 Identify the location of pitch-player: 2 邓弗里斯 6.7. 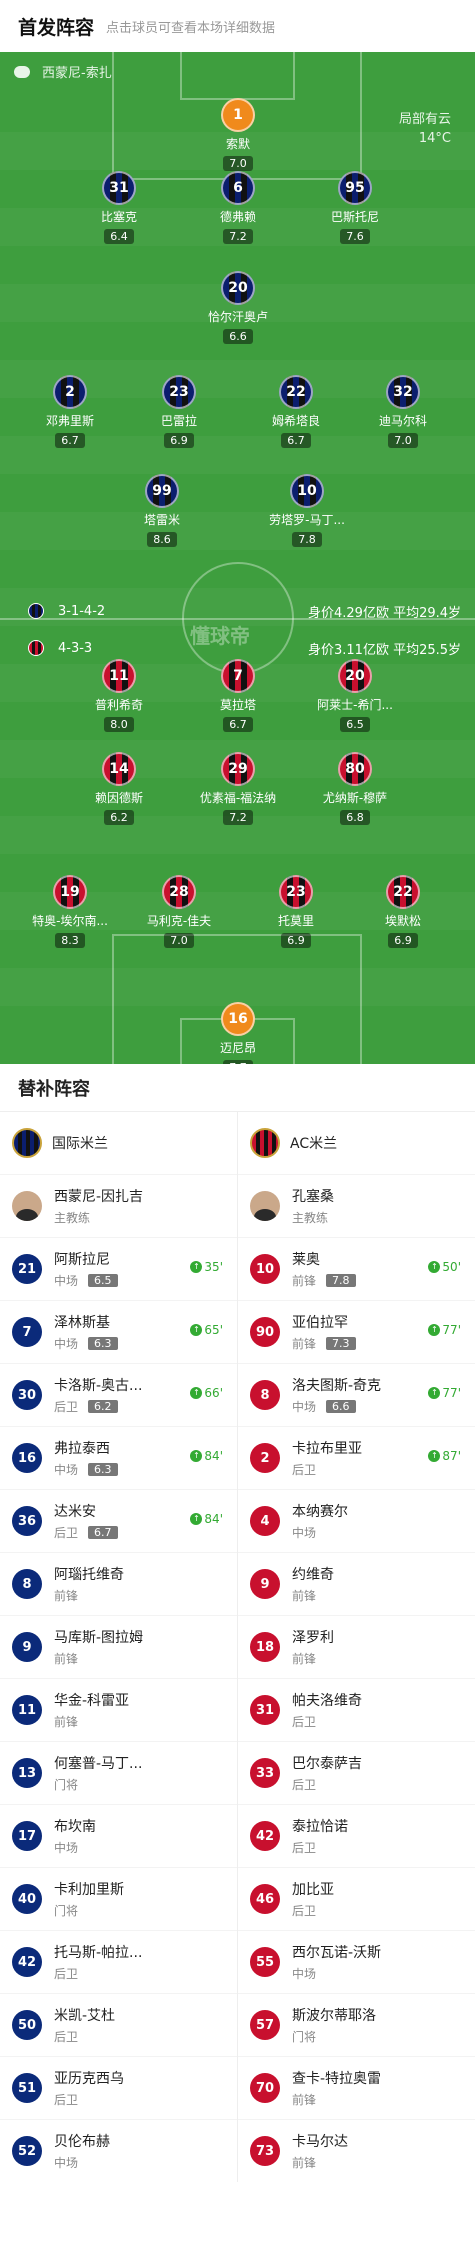
(70, 411).